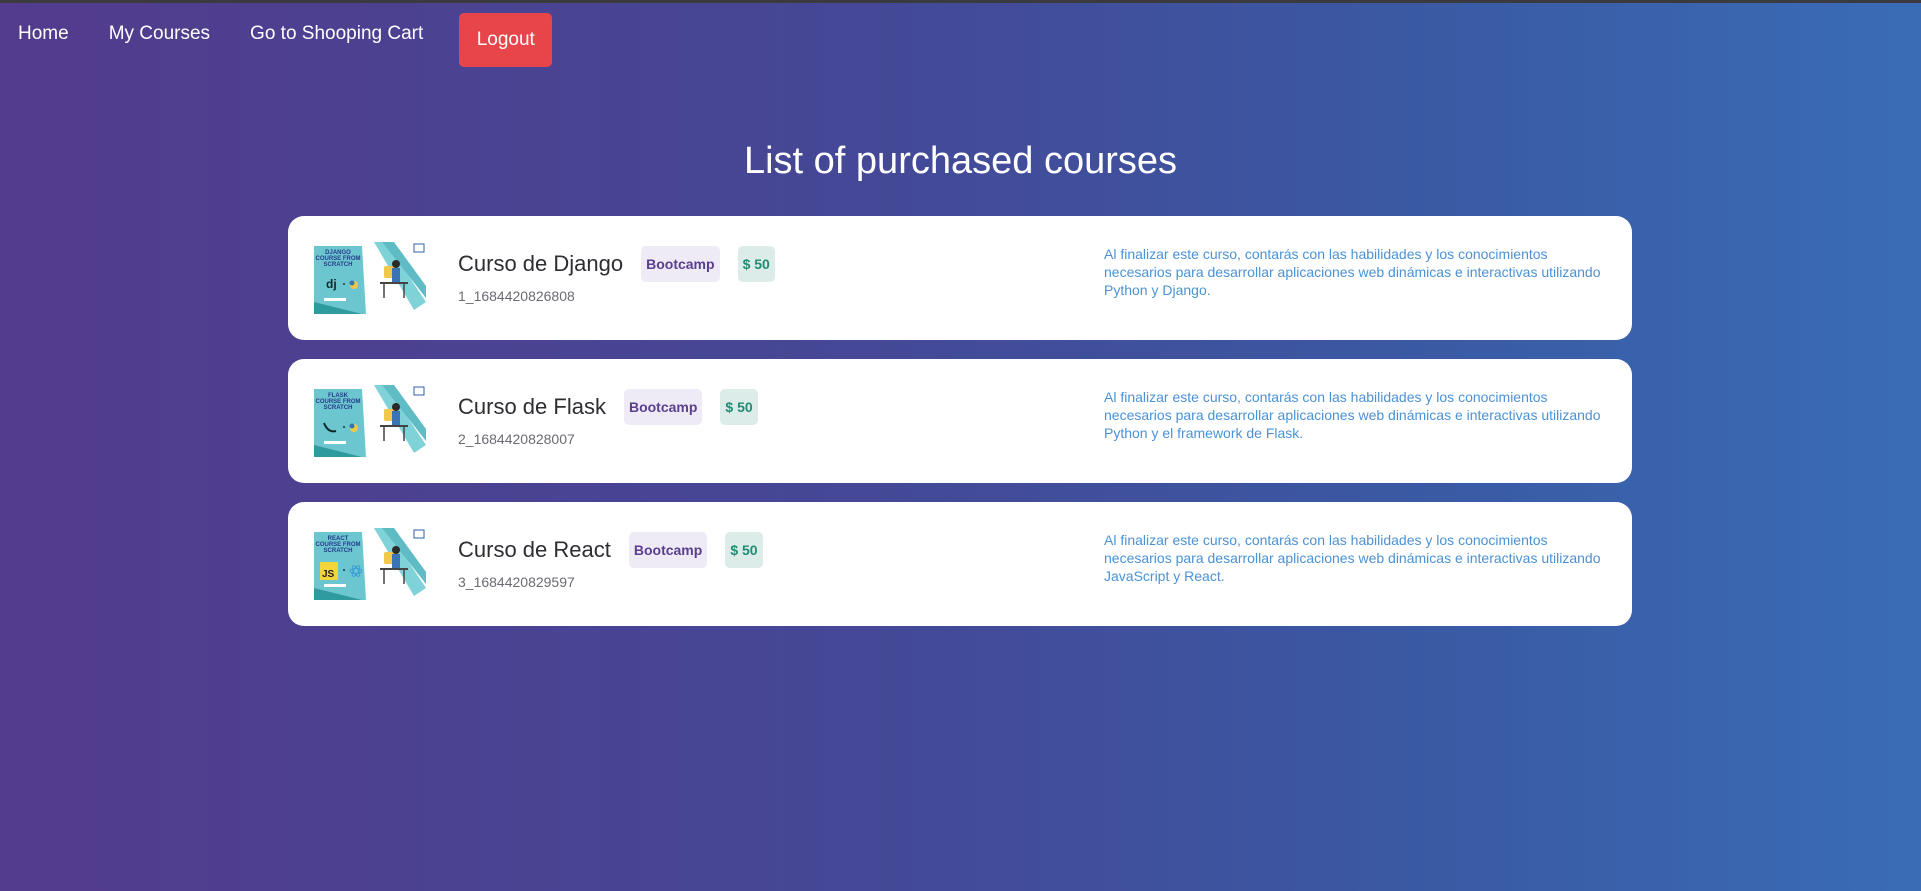 The height and width of the screenshot is (891, 1921). I want to click on thumb-logo: dj, so click(331, 284).